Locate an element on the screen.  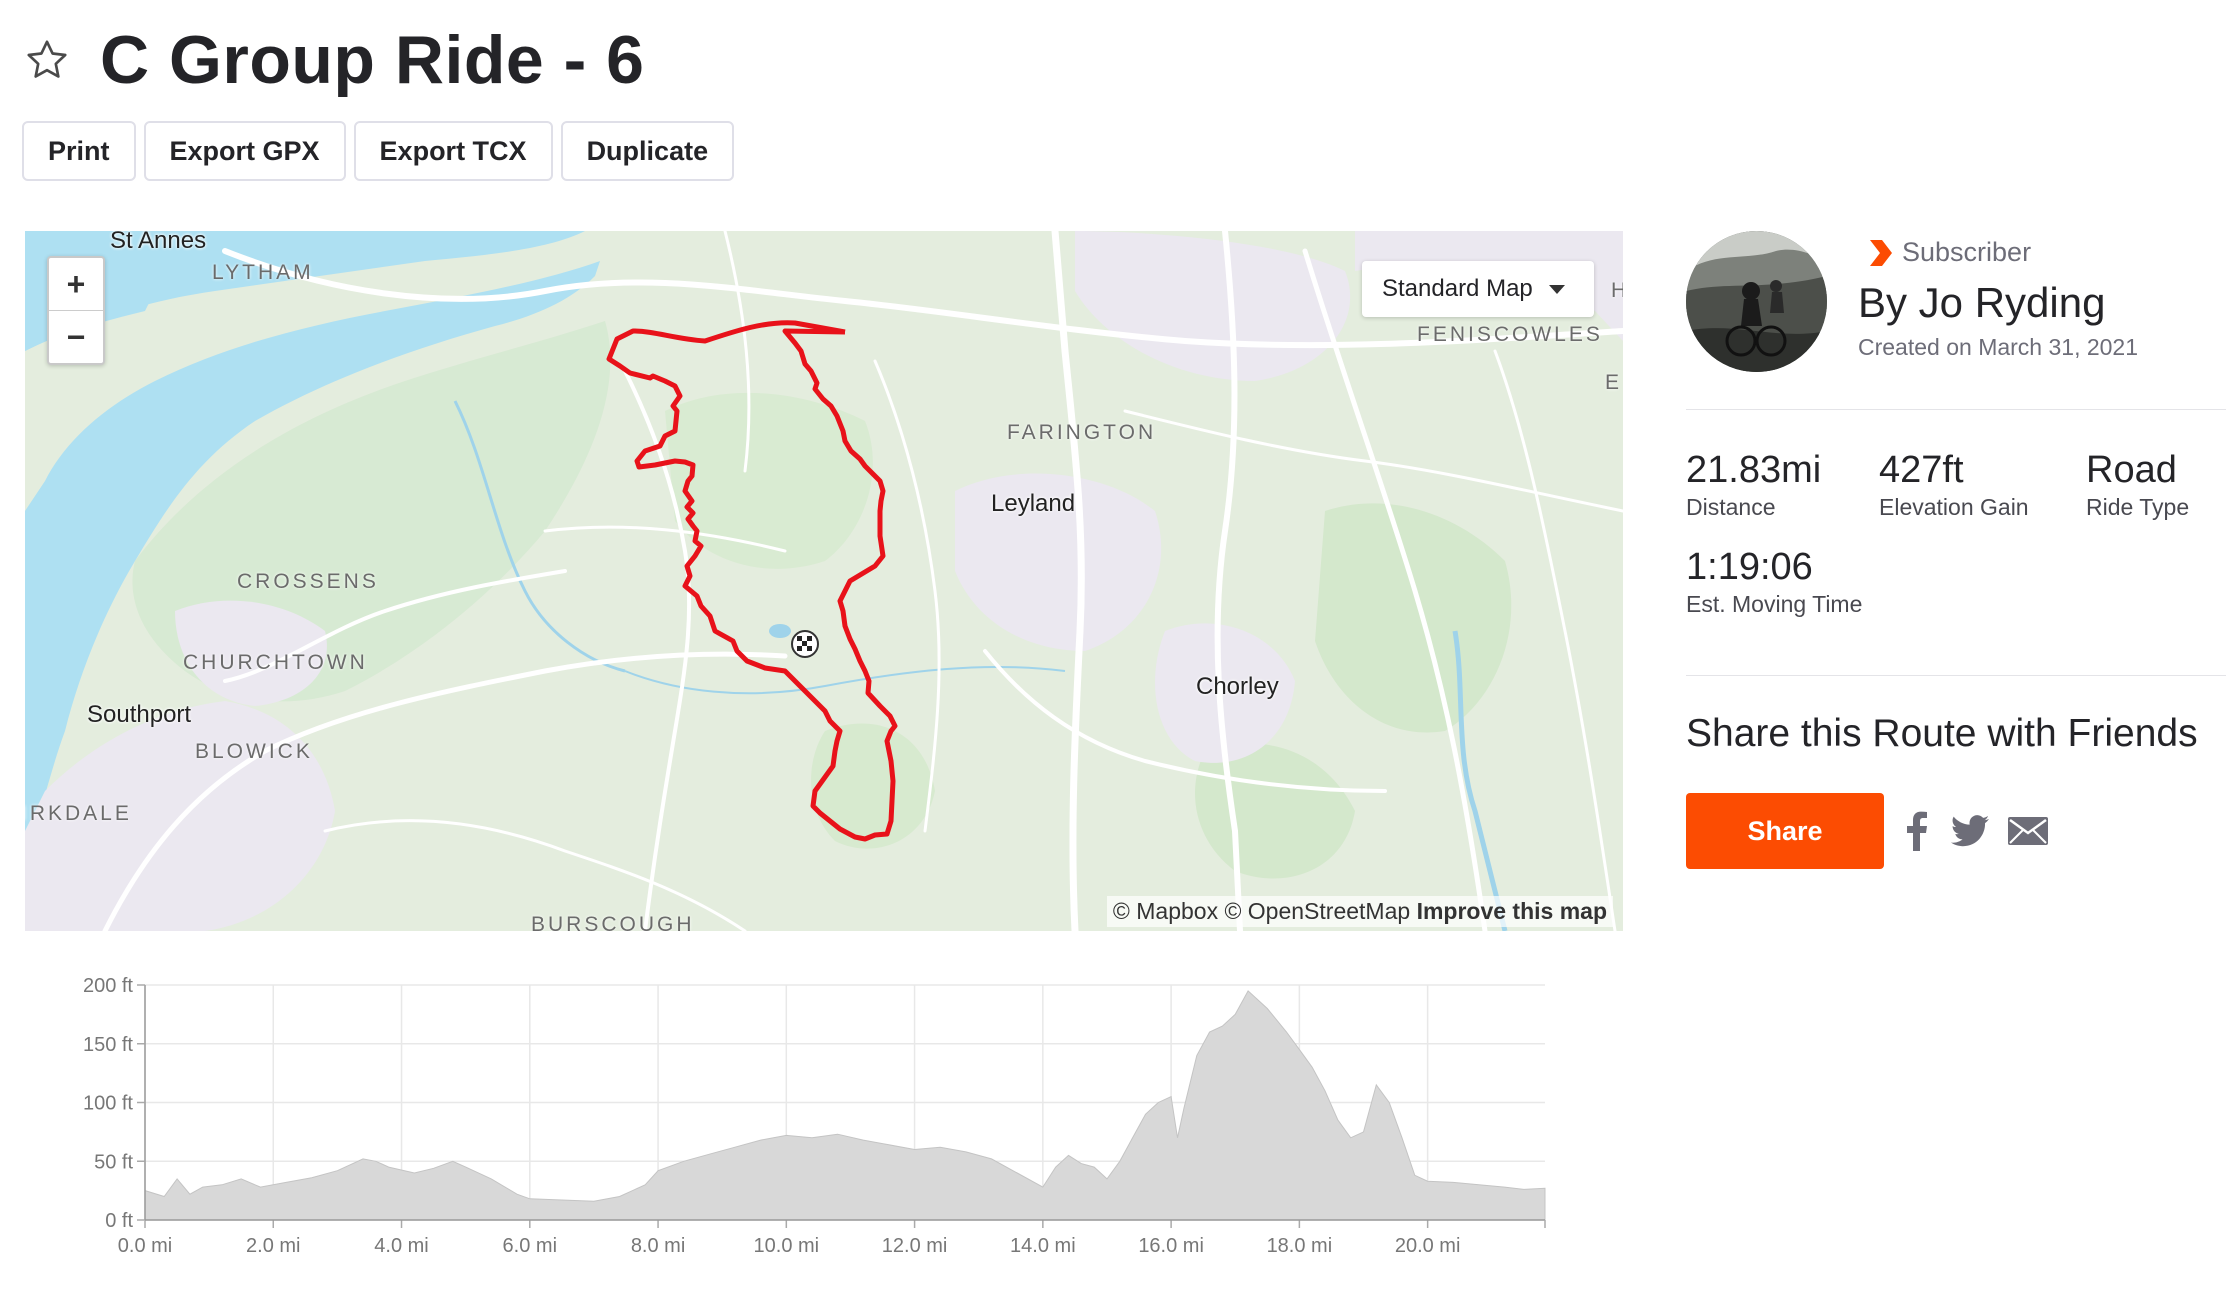
map-label-e-partial: E is located at coordinates (1613, 383).